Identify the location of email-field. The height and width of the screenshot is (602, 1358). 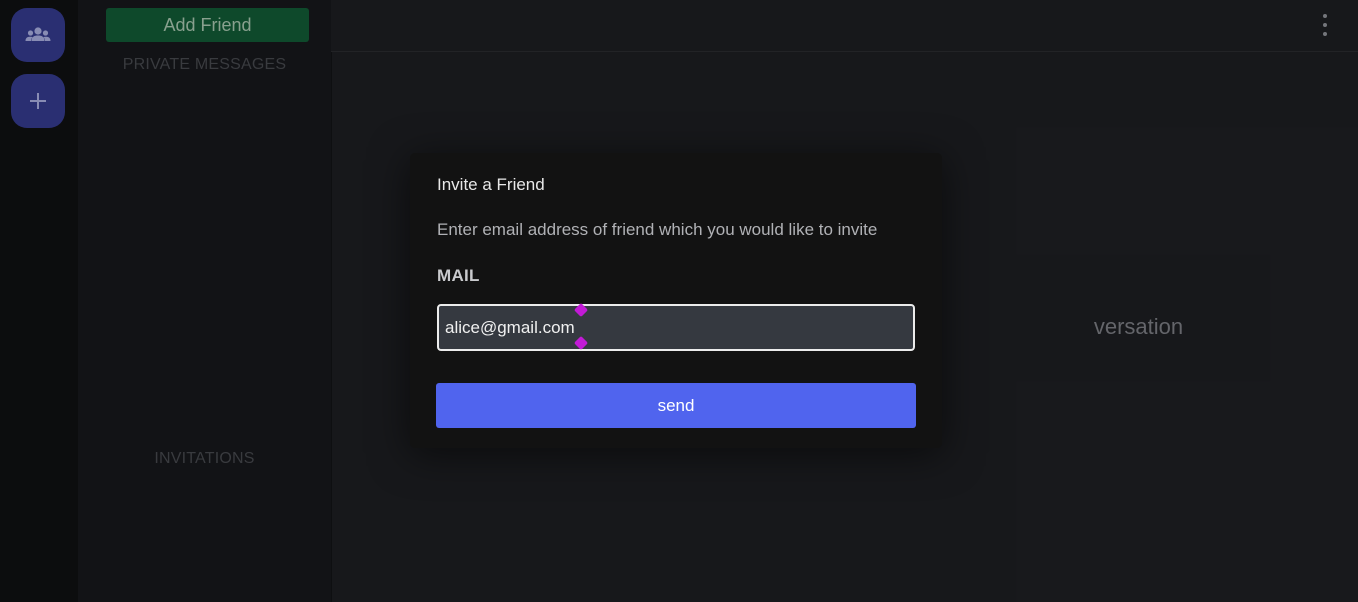
(676, 327).